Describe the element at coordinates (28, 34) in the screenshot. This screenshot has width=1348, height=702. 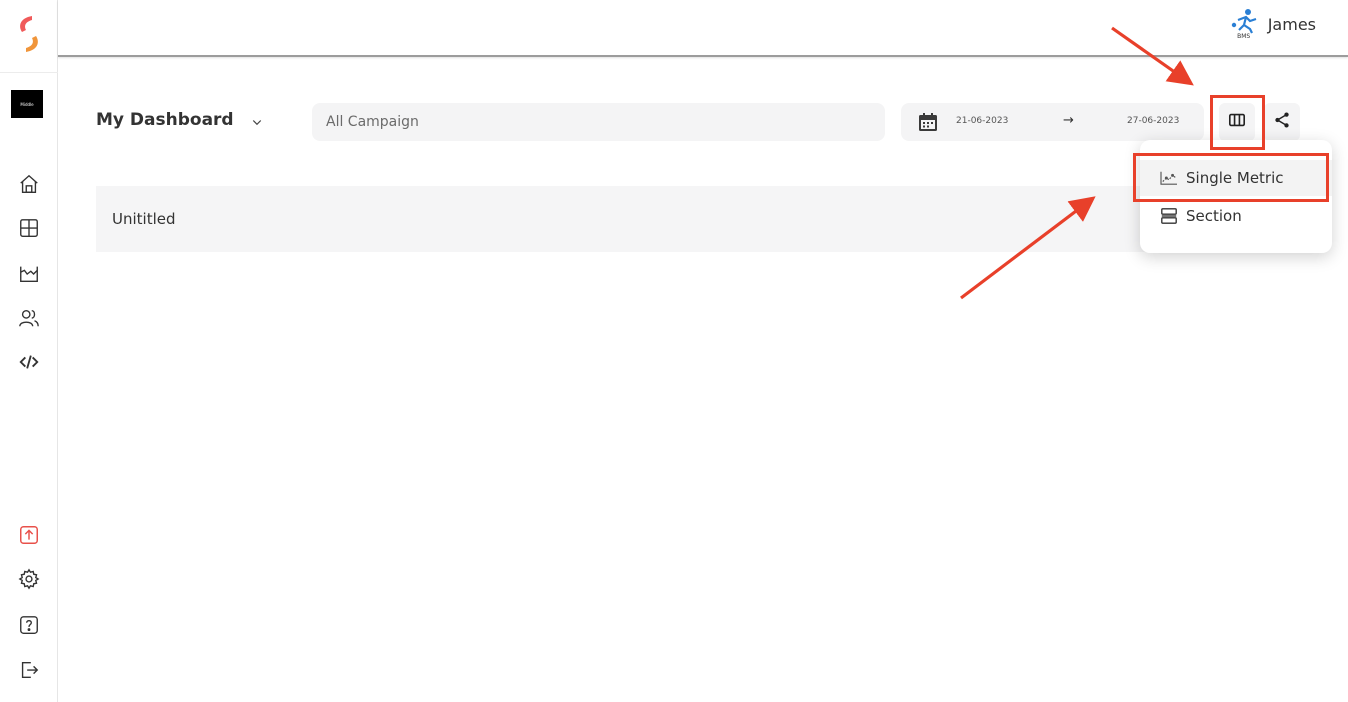
I see `brand-logo` at that location.